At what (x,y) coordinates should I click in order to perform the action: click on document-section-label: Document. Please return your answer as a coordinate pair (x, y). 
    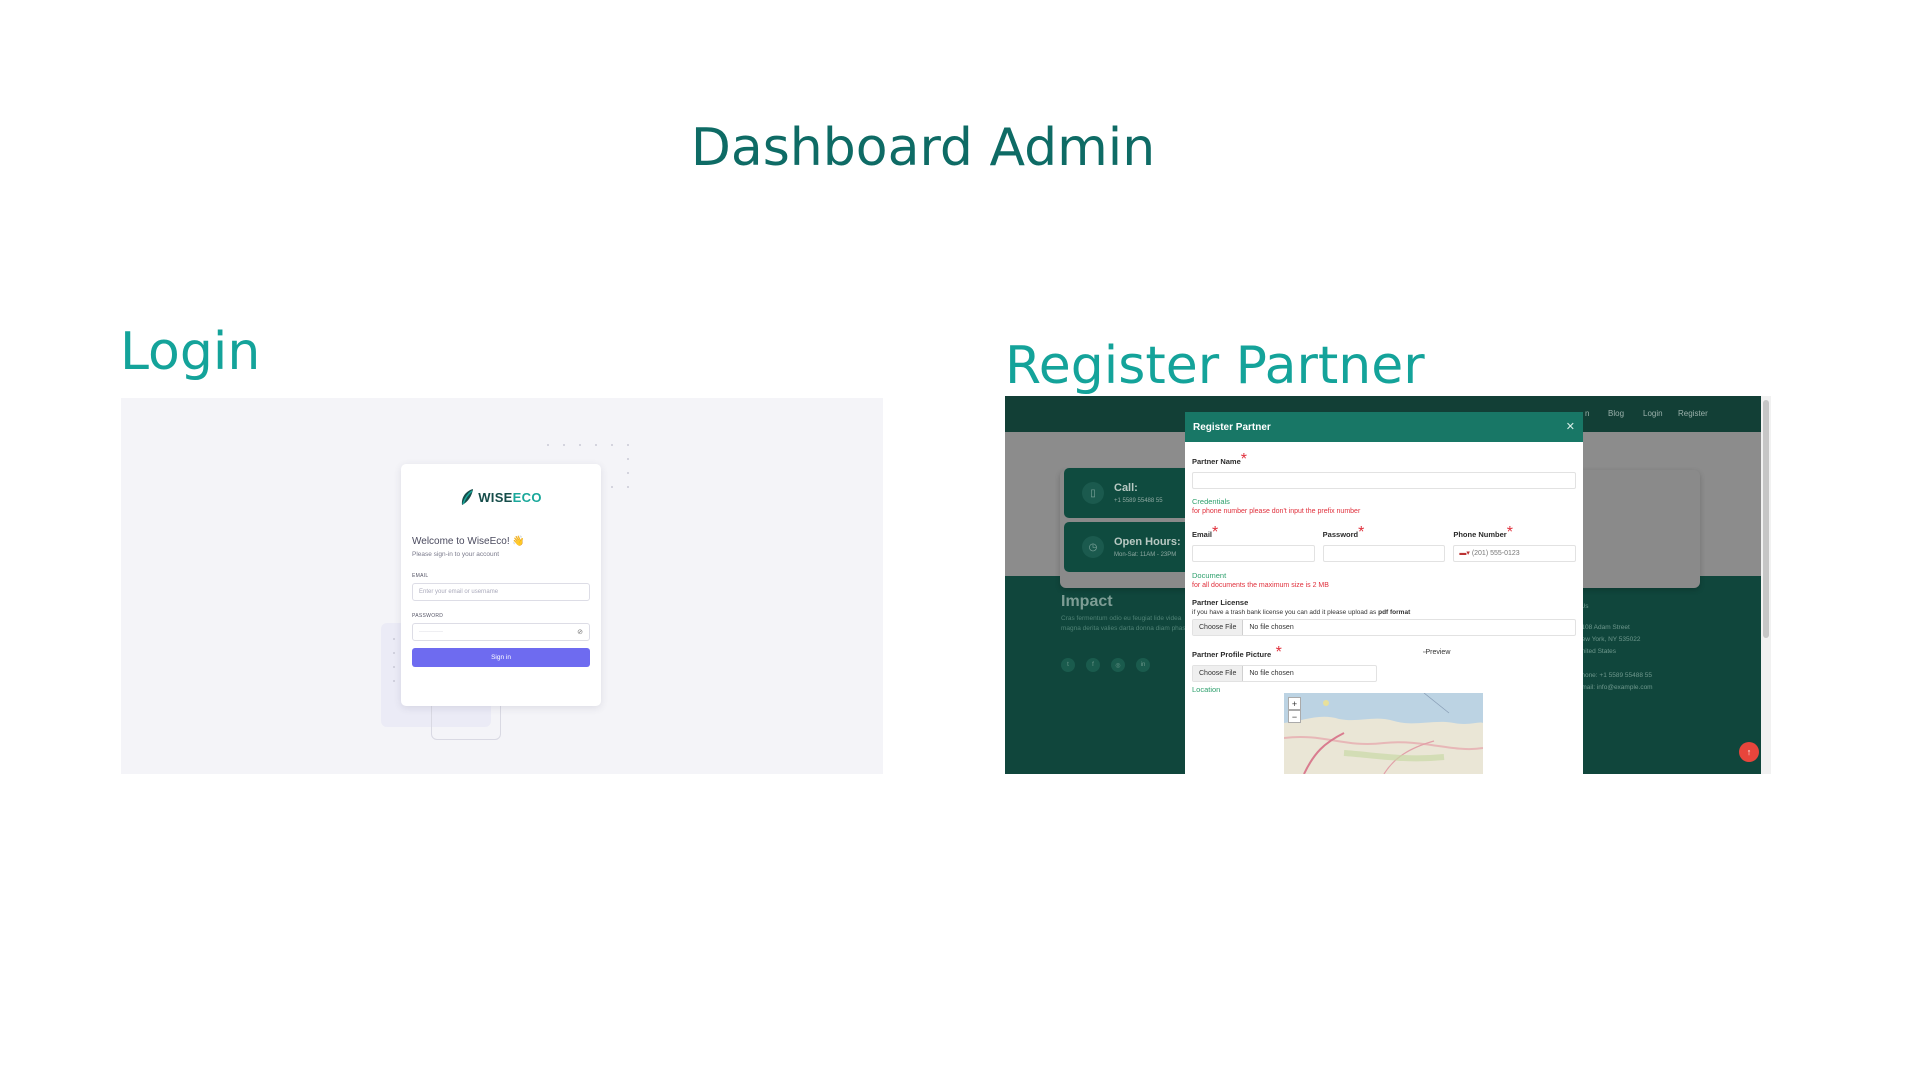
    Looking at the image, I should click on (1209, 575).